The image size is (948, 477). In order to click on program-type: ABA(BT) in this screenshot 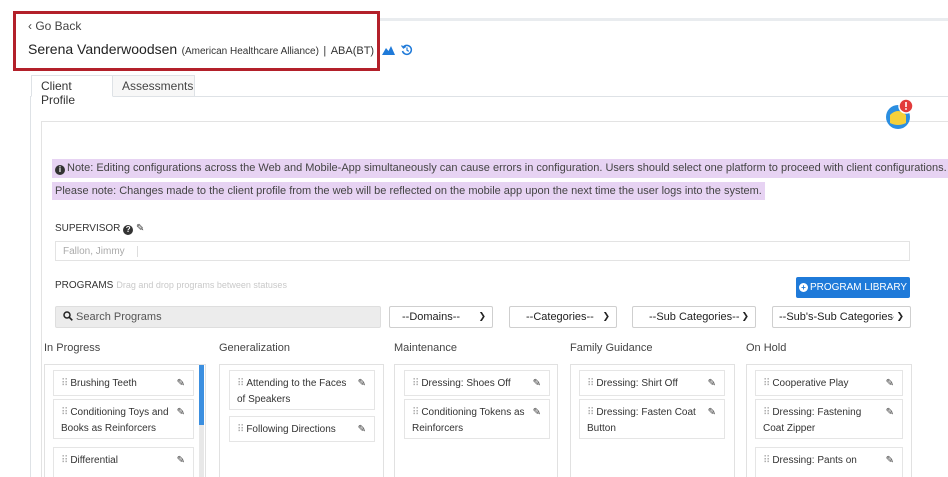, I will do `click(352, 51)`.